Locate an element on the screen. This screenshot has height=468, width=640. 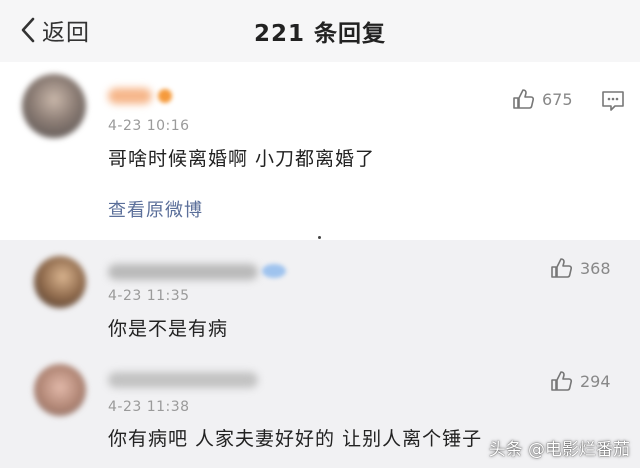
like-count: 675 is located at coordinates (557, 99).